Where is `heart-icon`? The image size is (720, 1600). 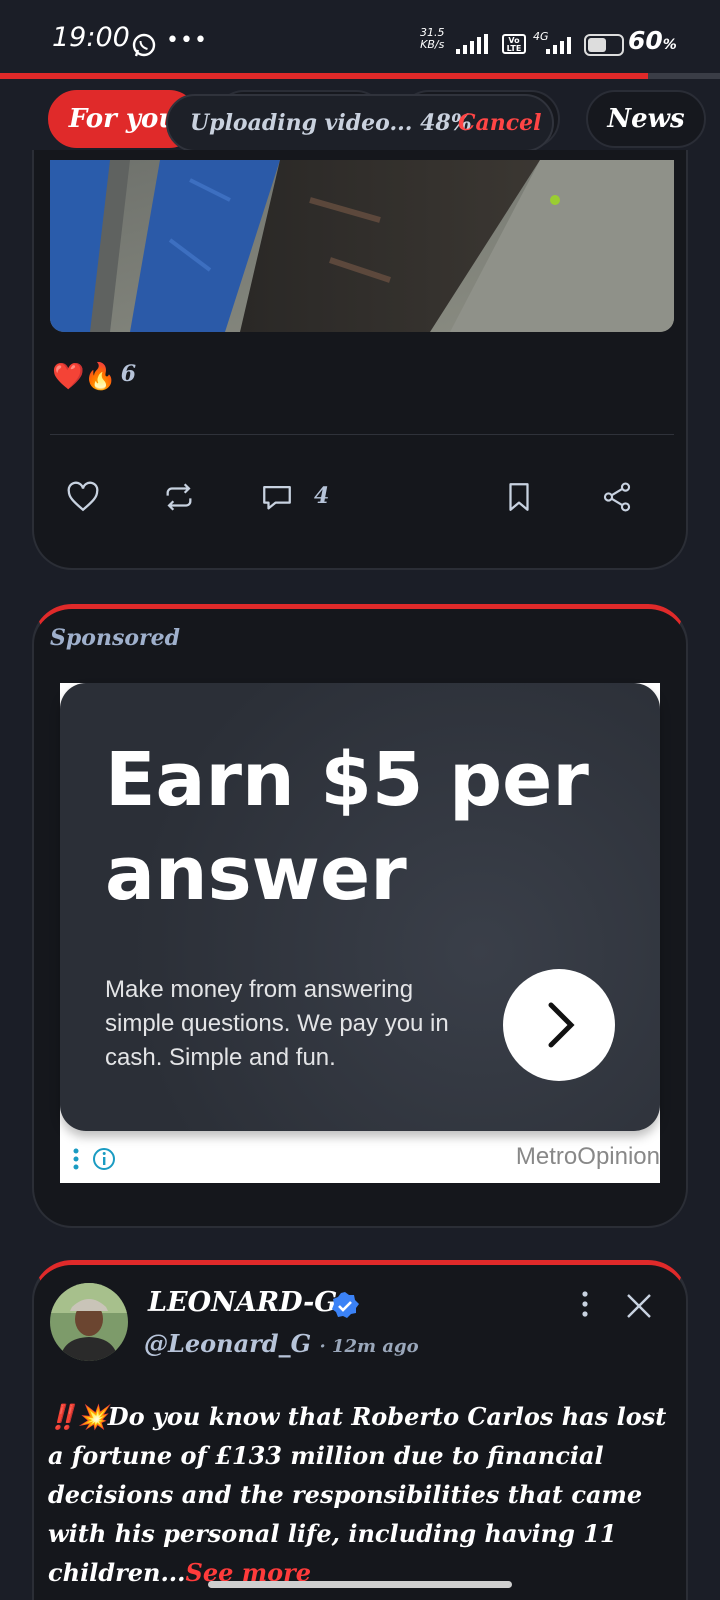
heart-icon is located at coordinates (83, 496).